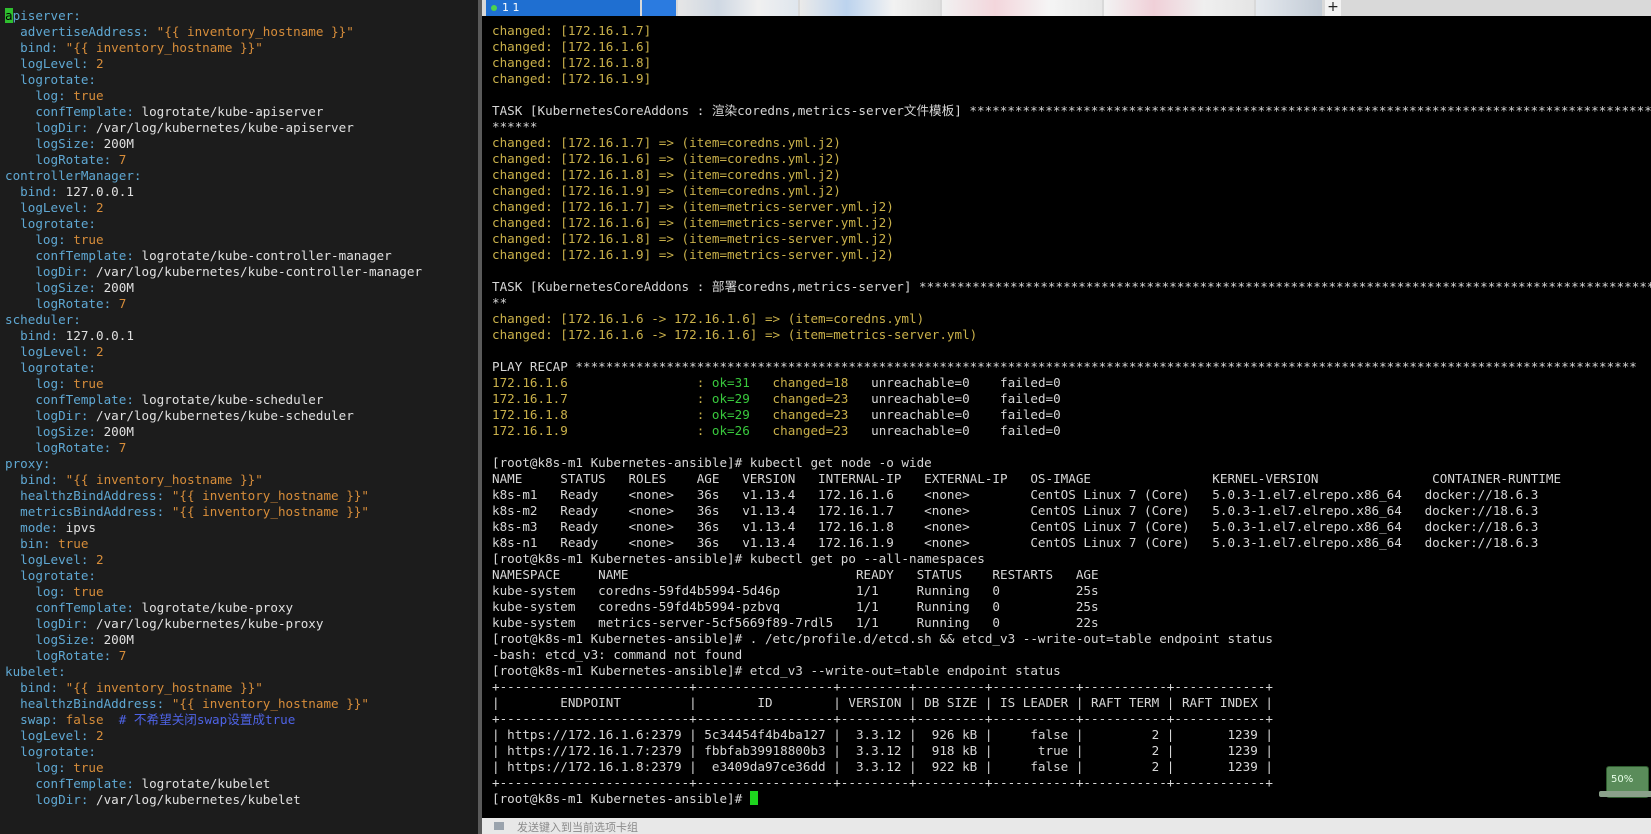 This screenshot has width=1651, height=834. Describe the element at coordinates (1625, 782) in the screenshot. I see `zoom-indicator: 50%` at that location.